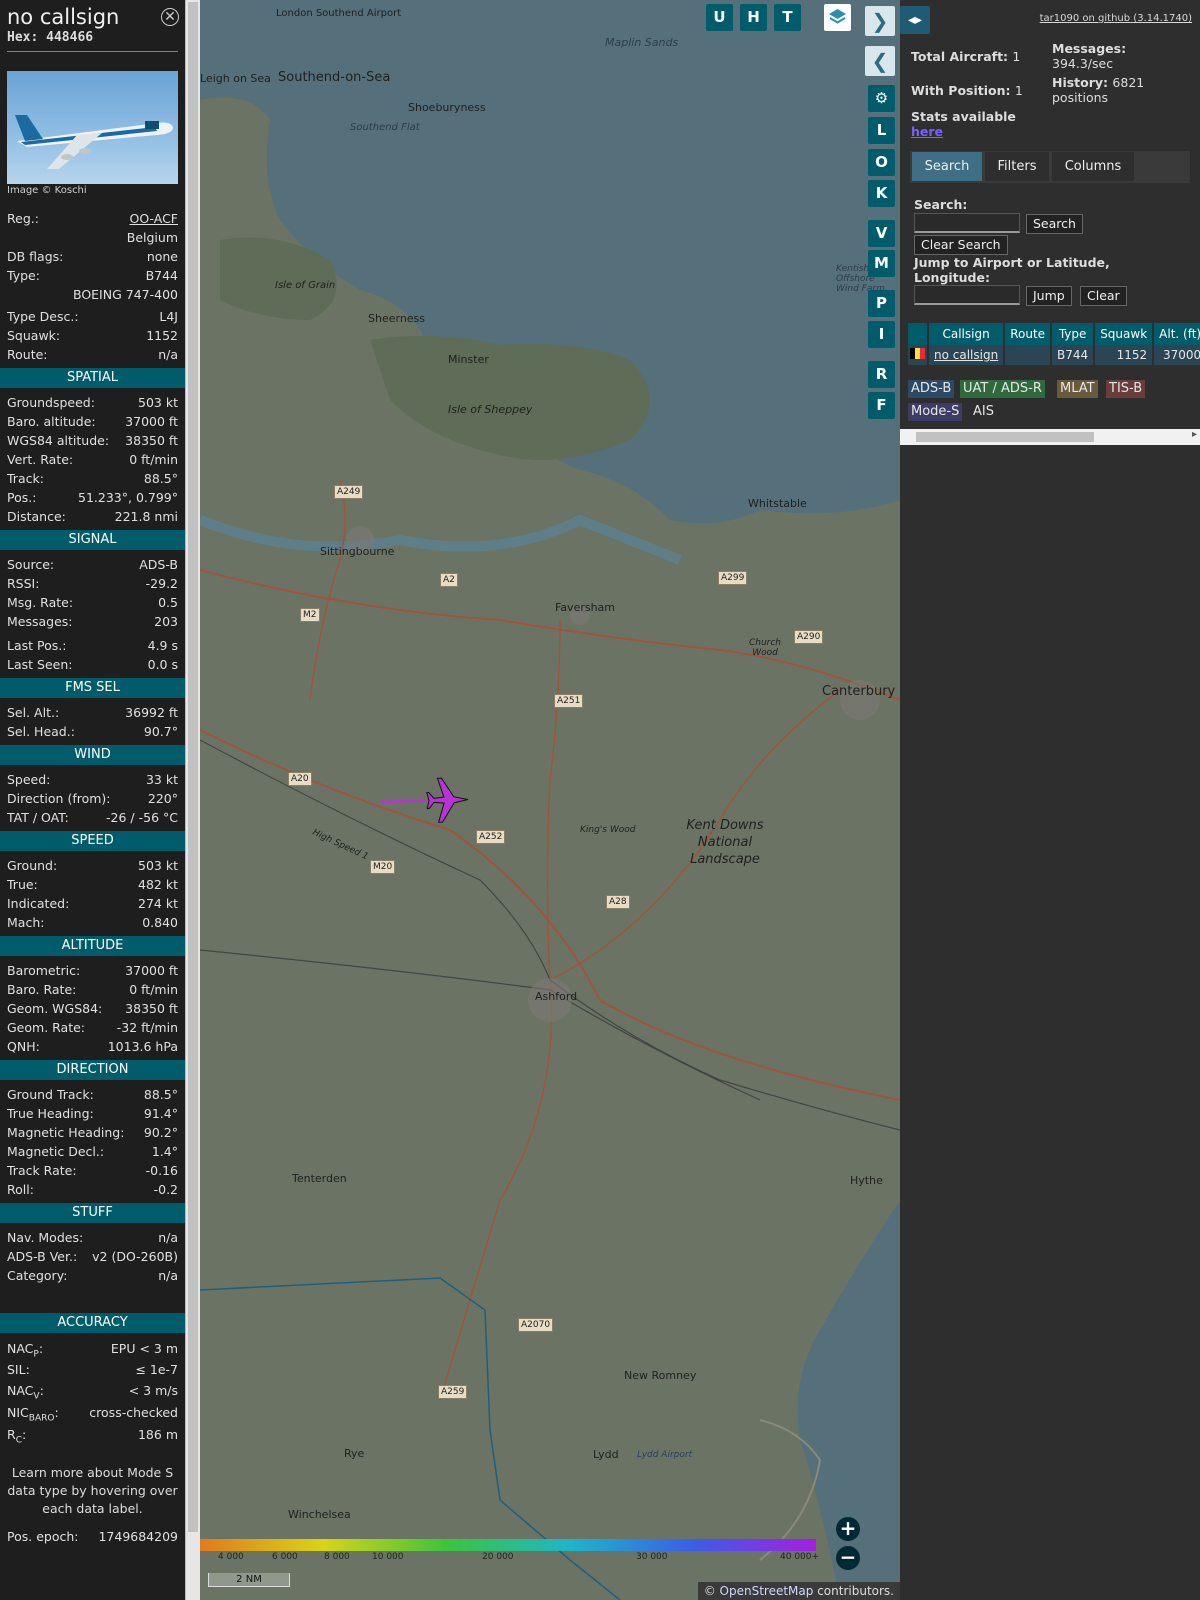  Describe the element at coordinates (447, 800) in the screenshot. I see `aircraft-marker` at that location.